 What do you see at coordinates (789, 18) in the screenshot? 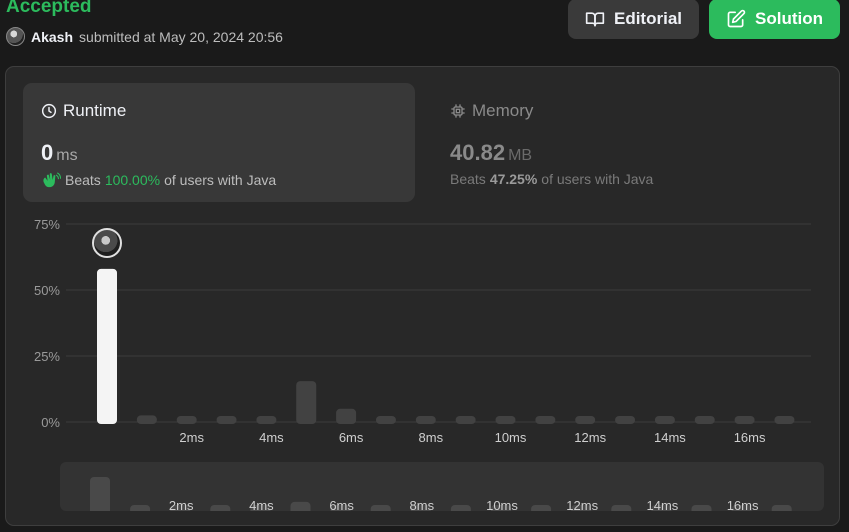
I see `solution-label: Solution` at bounding box center [789, 18].